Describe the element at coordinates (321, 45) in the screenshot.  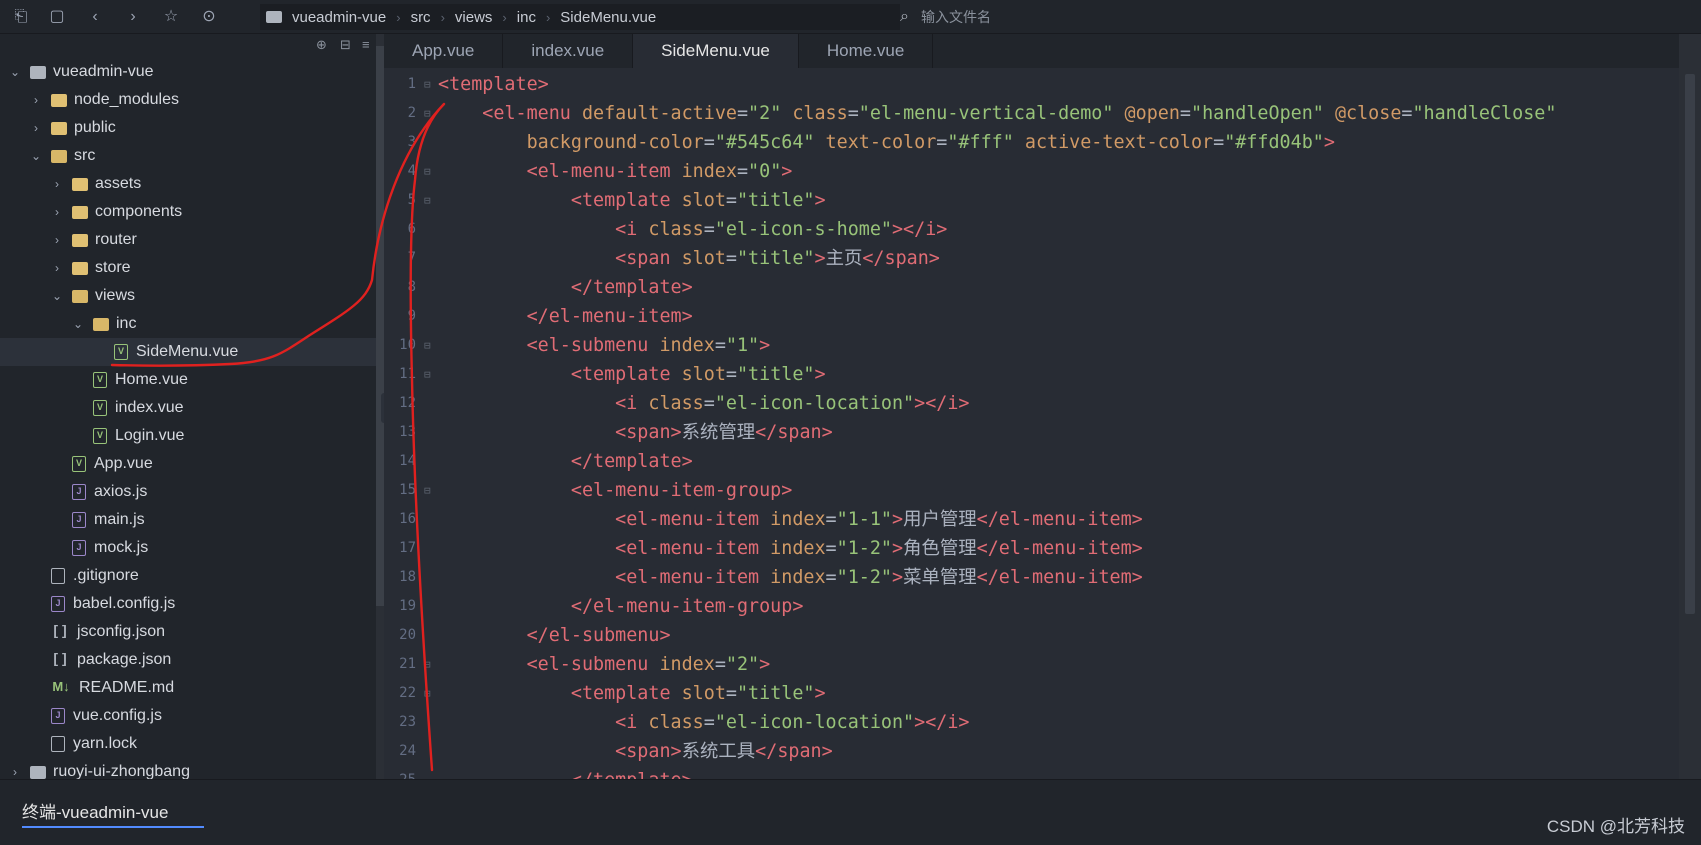
I see `locate-icon: ⊕` at that location.